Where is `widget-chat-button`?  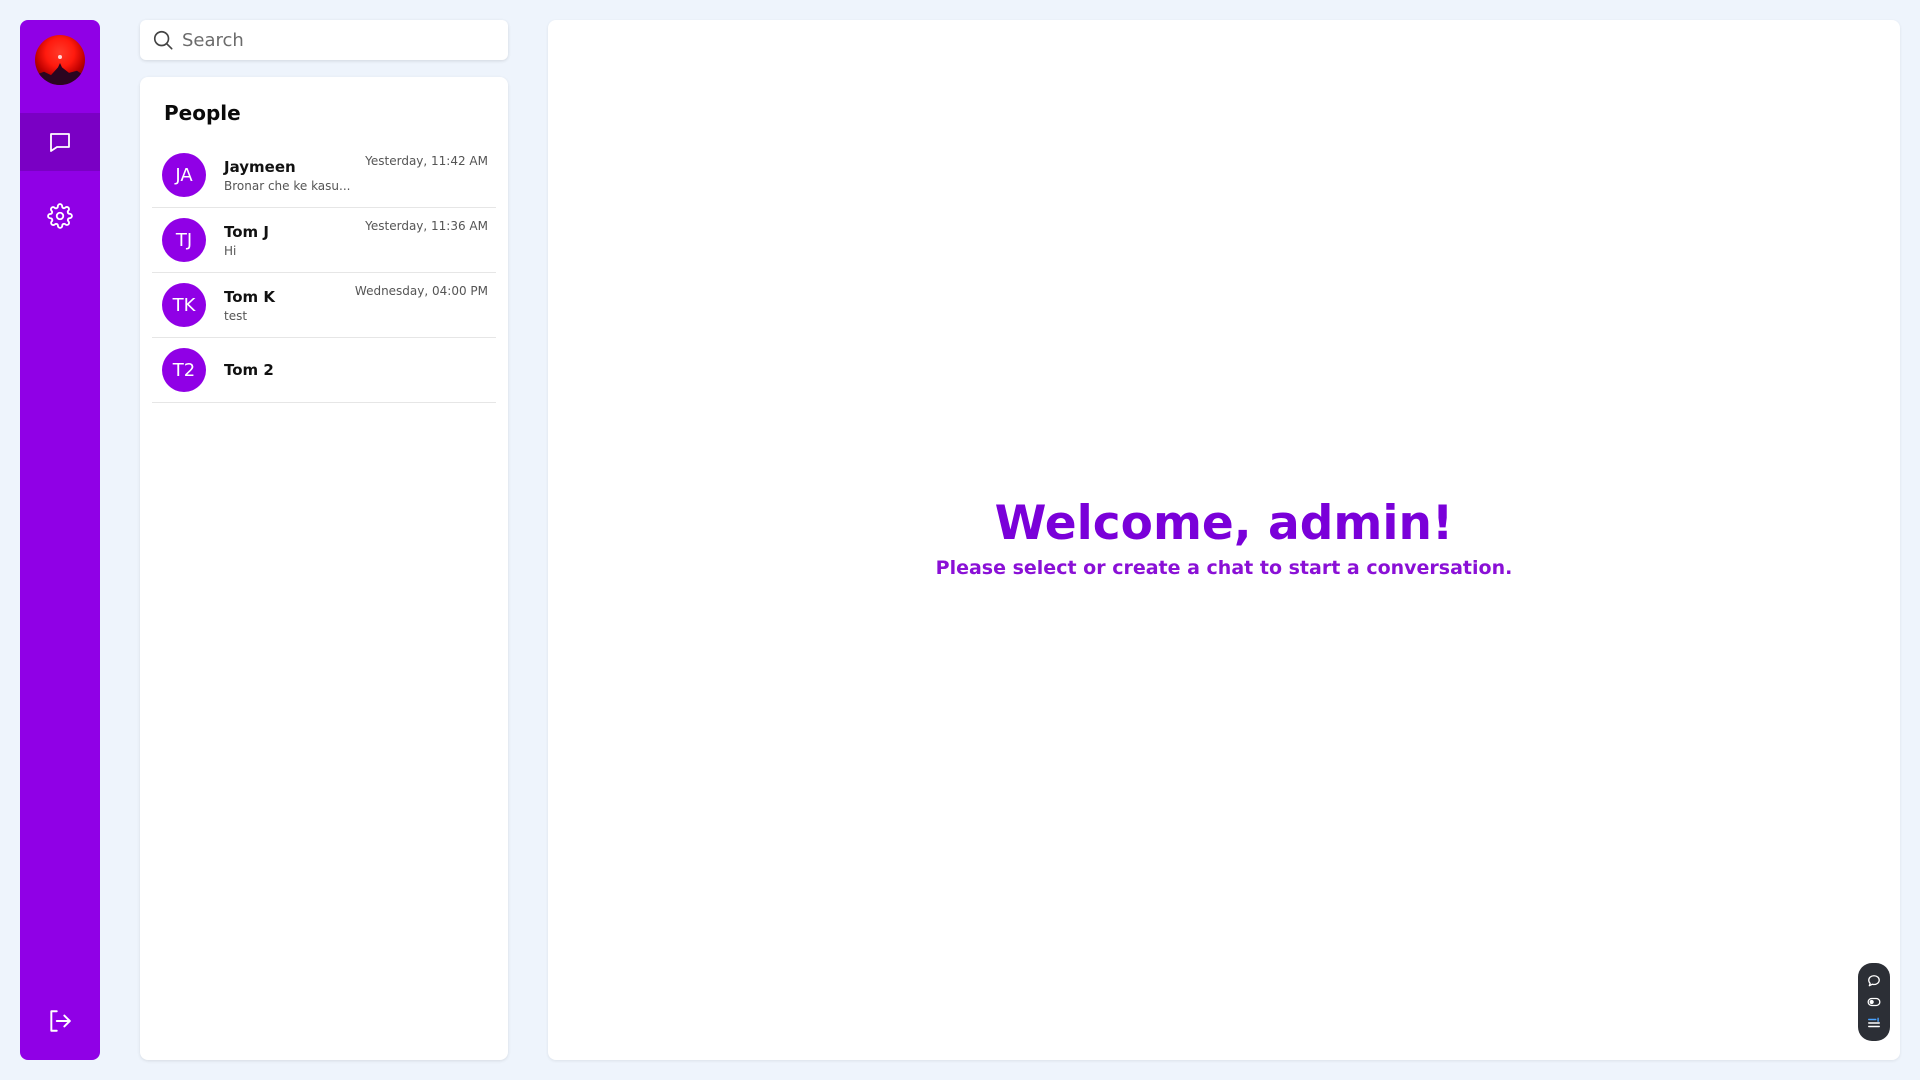 widget-chat-button is located at coordinates (1874, 981).